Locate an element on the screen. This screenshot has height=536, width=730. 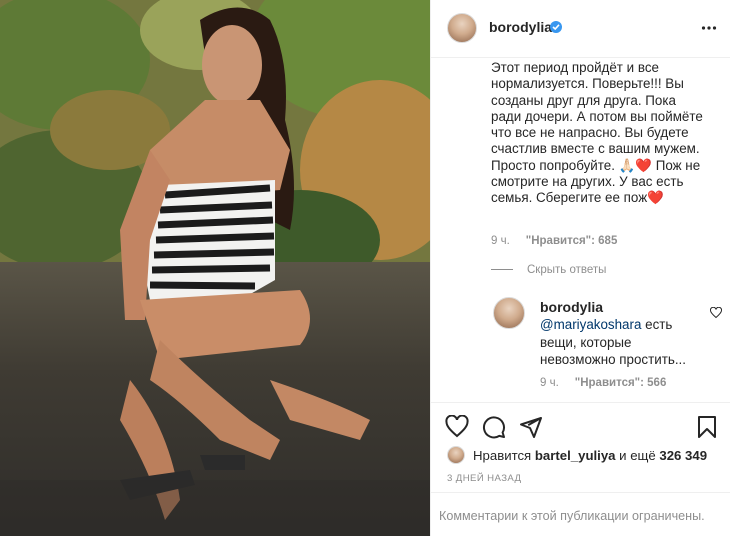
likes-text: Нравится bartel_yuliya и ещё 326 349 is located at coordinates (590, 455).